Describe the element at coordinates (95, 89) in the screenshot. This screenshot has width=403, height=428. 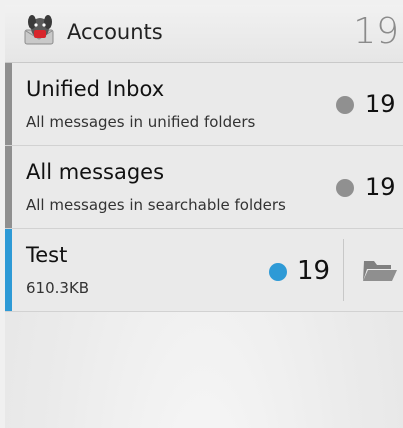
I see `account-name: Unified Inbox` at that location.